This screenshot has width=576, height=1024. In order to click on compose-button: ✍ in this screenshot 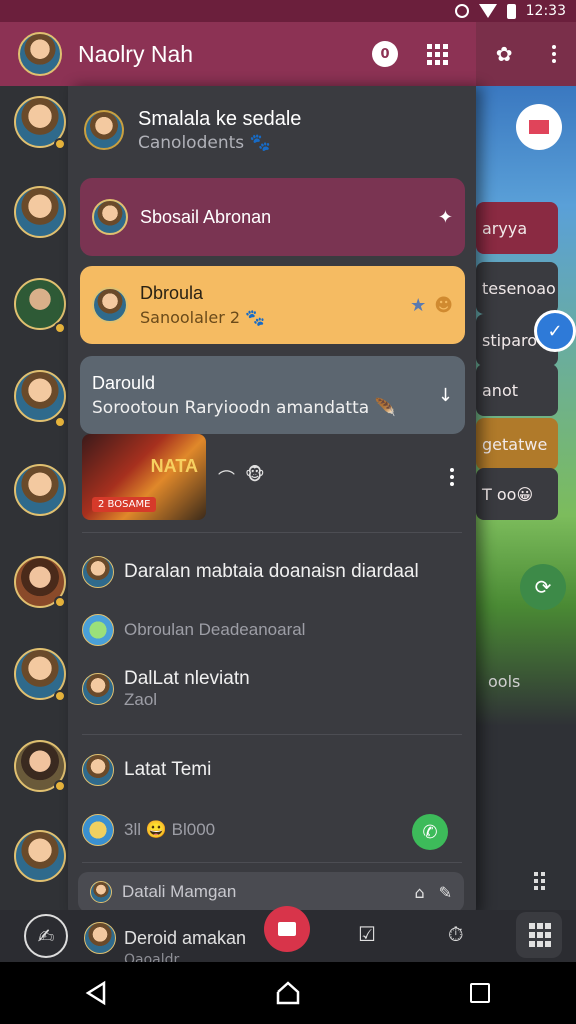, I will do `click(46, 936)`.